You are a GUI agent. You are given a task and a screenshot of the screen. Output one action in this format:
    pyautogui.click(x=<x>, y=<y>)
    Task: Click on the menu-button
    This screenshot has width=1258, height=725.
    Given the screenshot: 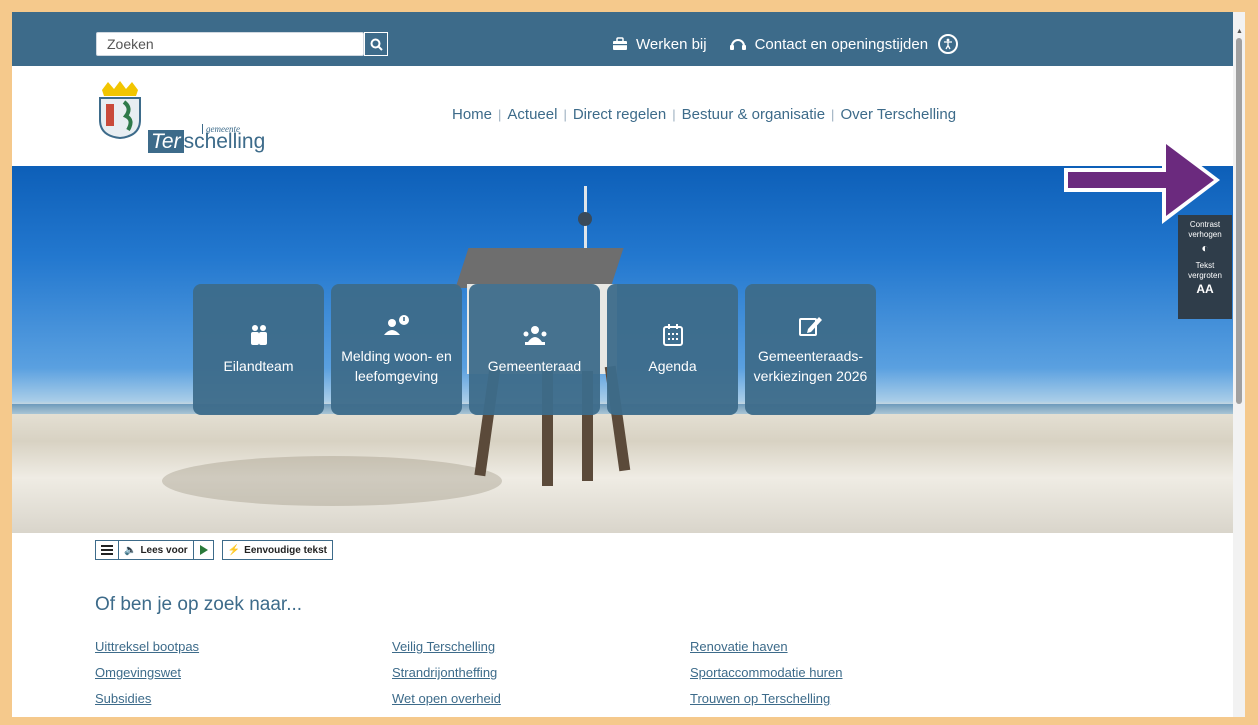 What is the action you would take?
    pyautogui.click(x=107, y=550)
    